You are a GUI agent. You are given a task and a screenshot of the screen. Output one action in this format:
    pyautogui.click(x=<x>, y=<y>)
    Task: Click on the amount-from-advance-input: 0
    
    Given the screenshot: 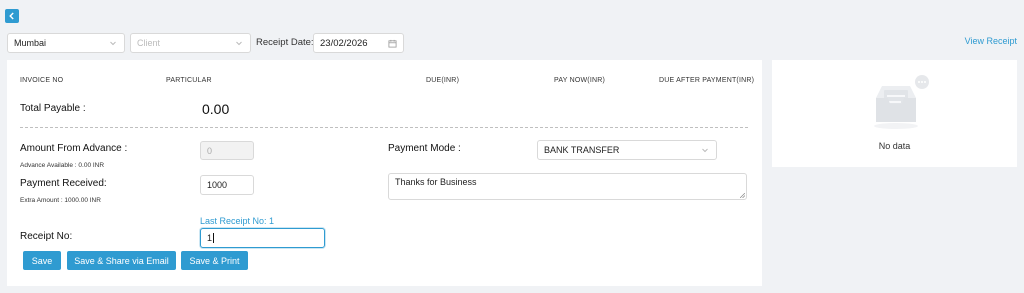 What is the action you would take?
    pyautogui.click(x=227, y=150)
    